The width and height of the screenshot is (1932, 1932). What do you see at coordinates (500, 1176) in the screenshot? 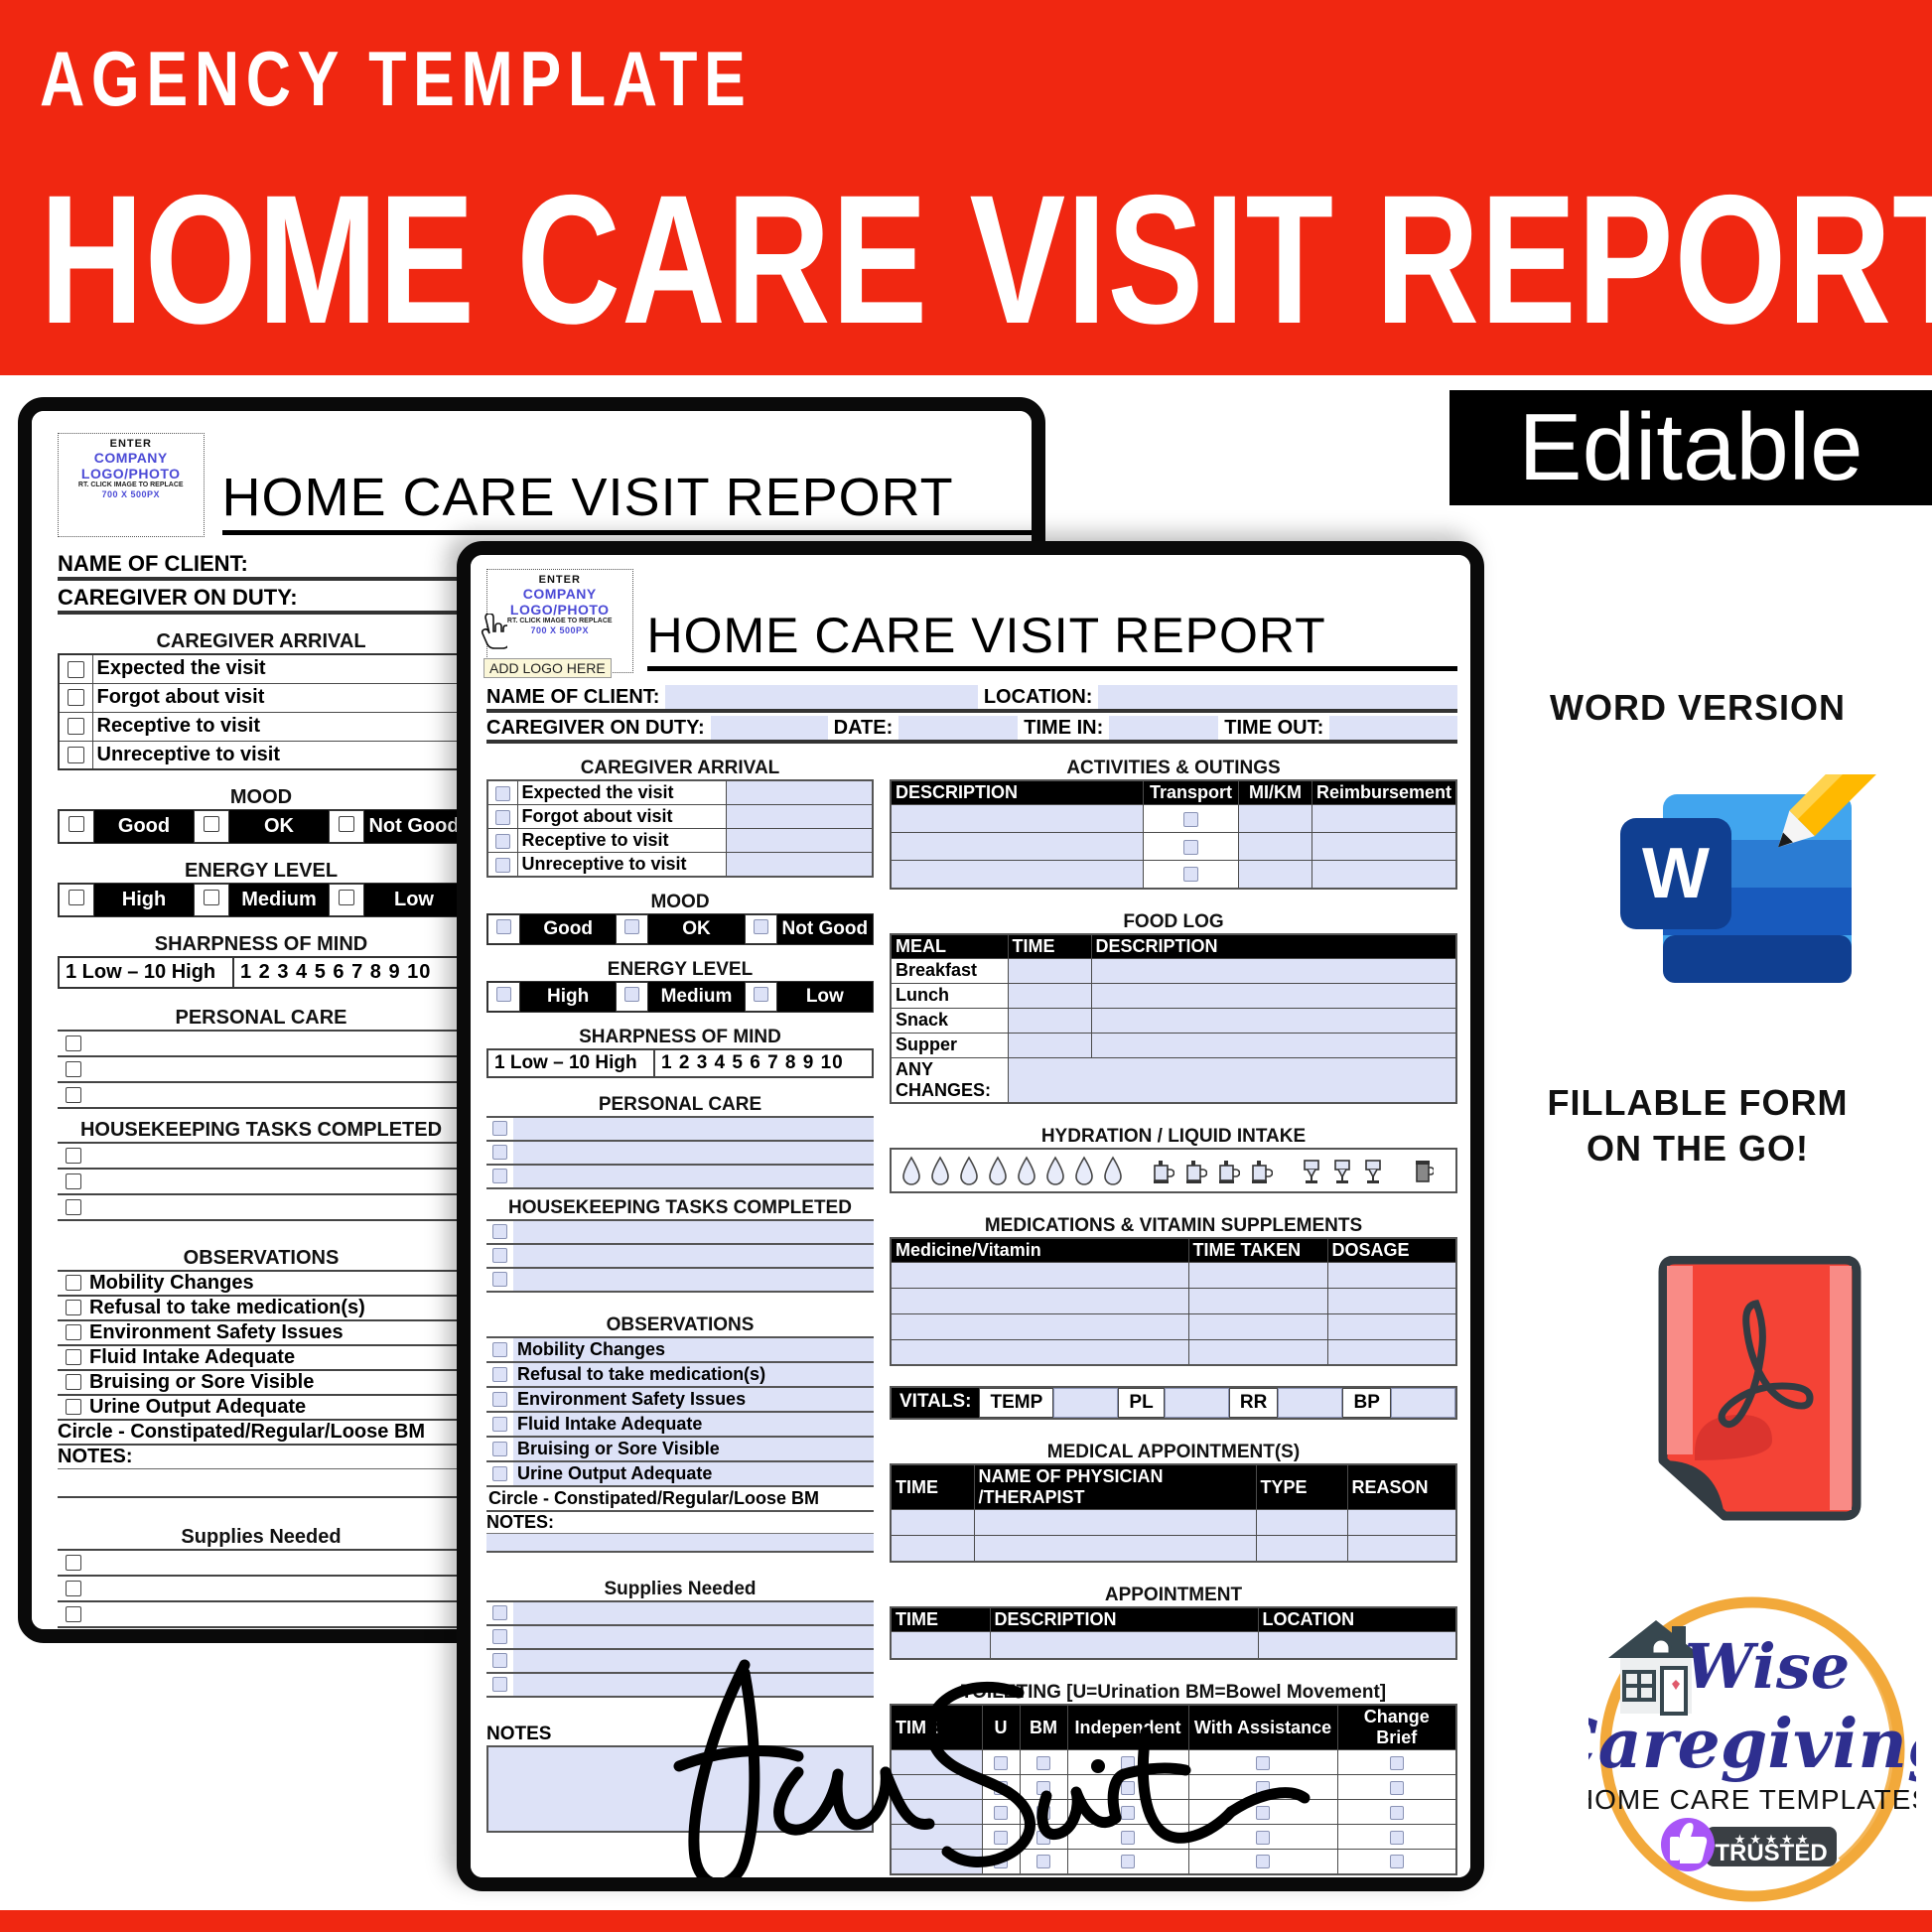
I see `personal-care-checkbox` at bounding box center [500, 1176].